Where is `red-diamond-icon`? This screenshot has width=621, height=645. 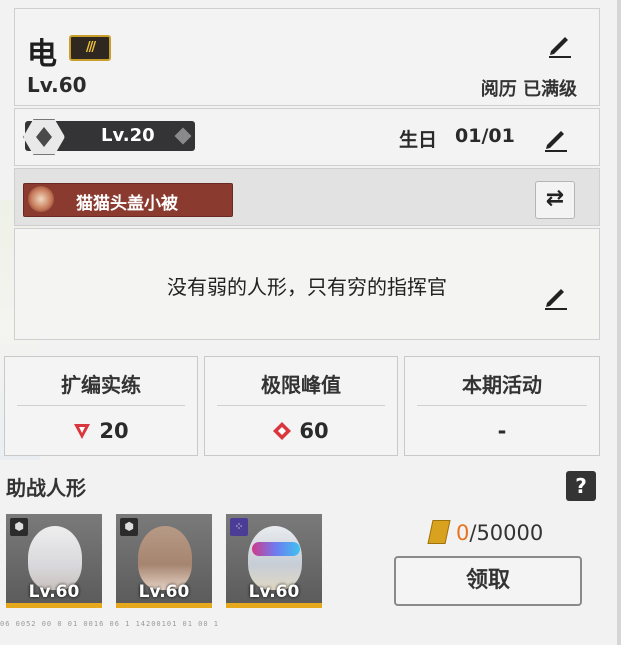
red-diamond-icon is located at coordinates (282, 431).